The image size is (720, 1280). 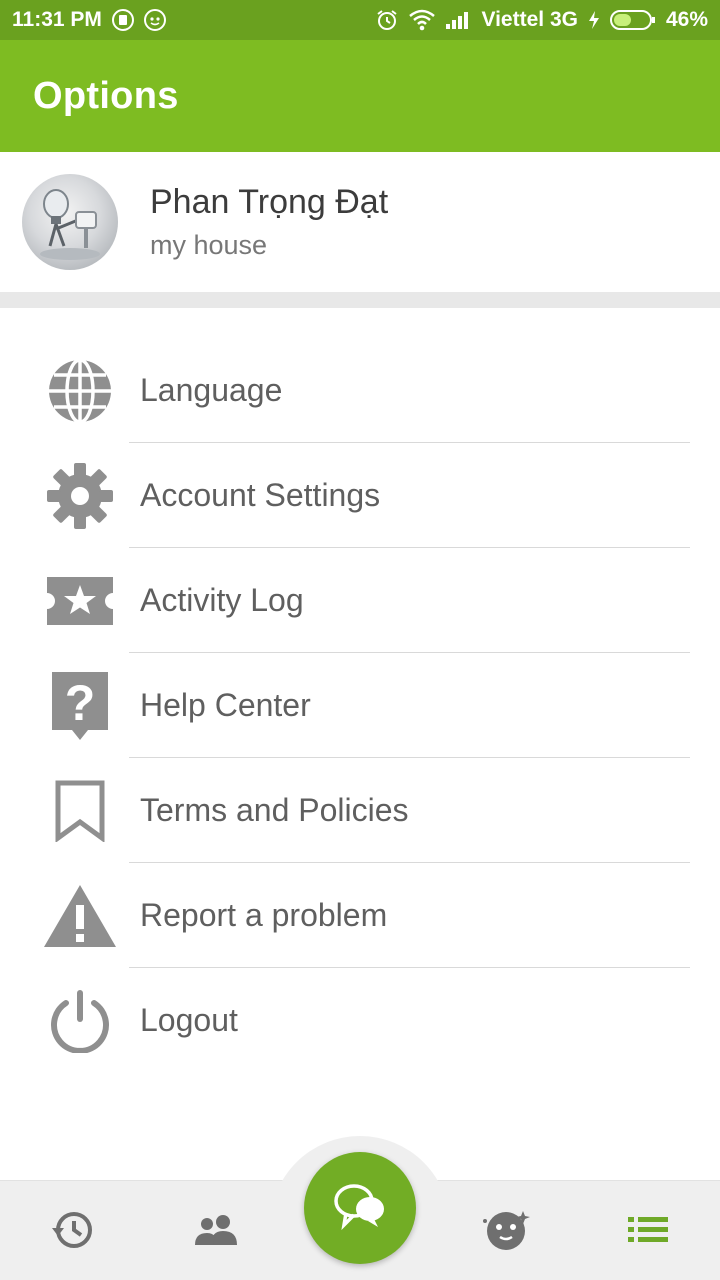 What do you see at coordinates (222, 600) in the screenshot?
I see `menu-item-label: Activity Log` at bounding box center [222, 600].